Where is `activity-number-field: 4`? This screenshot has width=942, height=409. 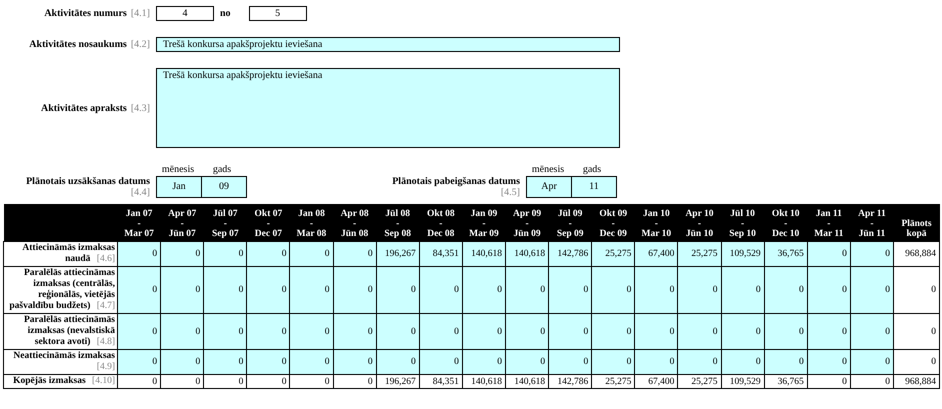 activity-number-field: 4 is located at coordinates (185, 13).